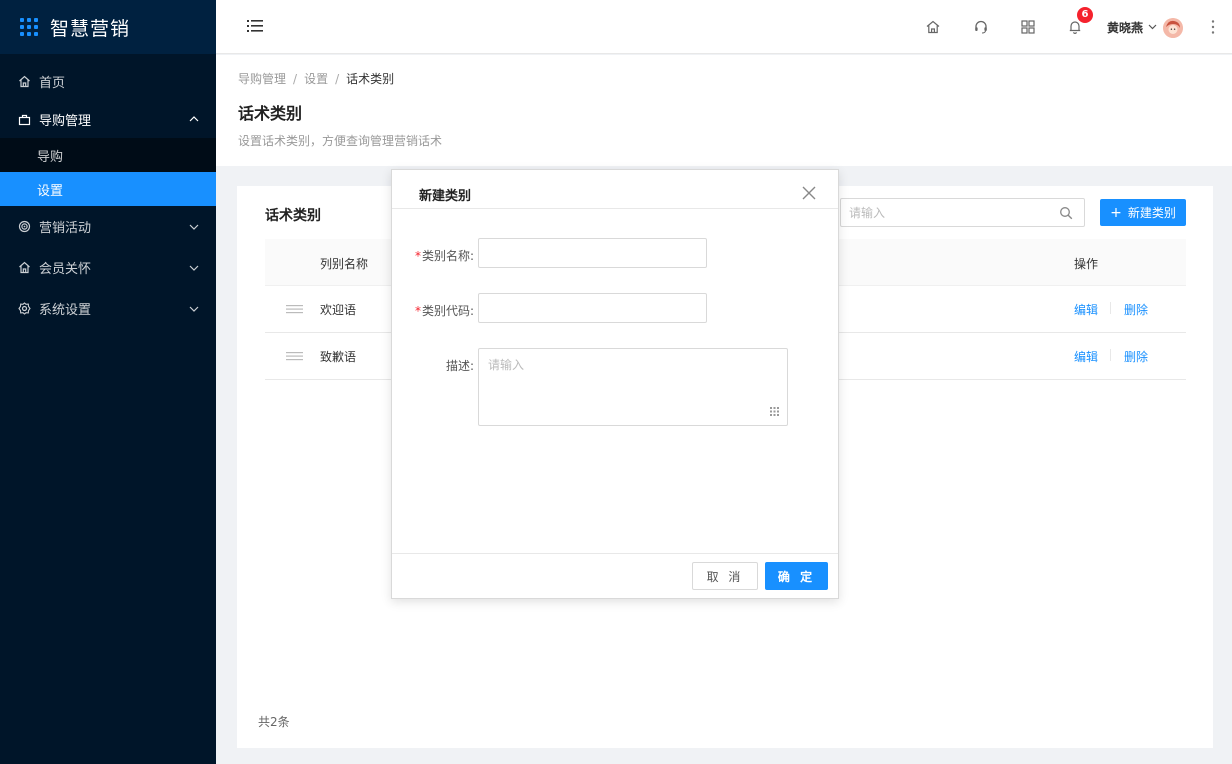 This screenshot has height=764, width=1232. What do you see at coordinates (90, 28) in the screenshot?
I see `app-title: 智慧营销` at bounding box center [90, 28].